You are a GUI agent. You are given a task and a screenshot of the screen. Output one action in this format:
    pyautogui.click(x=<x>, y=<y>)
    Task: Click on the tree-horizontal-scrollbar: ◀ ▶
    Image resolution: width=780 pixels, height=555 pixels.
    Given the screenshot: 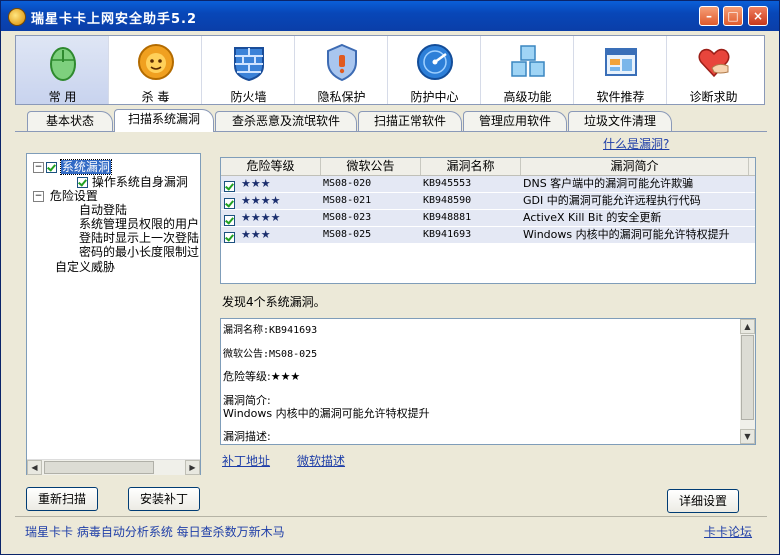 What is the action you would take?
    pyautogui.click(x=113, y=467)
    